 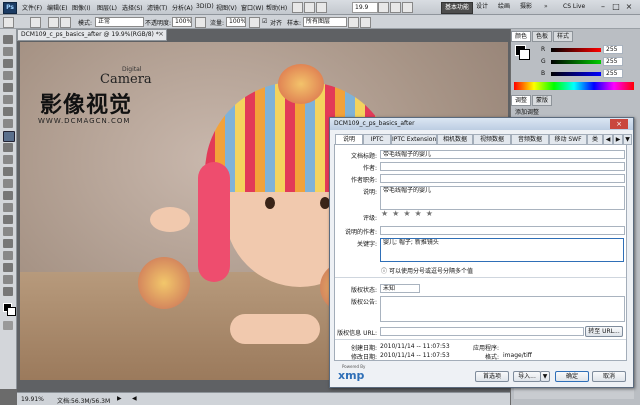 I want to click on quick-select-tool-icon, so click(x=8, y=75).